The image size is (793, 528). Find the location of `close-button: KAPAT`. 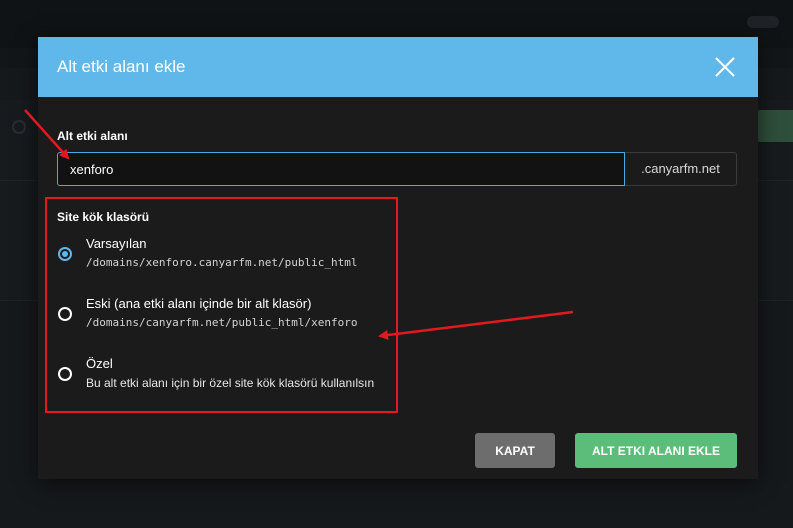

close-button: KAPAT is located at coordinates (515, 450).